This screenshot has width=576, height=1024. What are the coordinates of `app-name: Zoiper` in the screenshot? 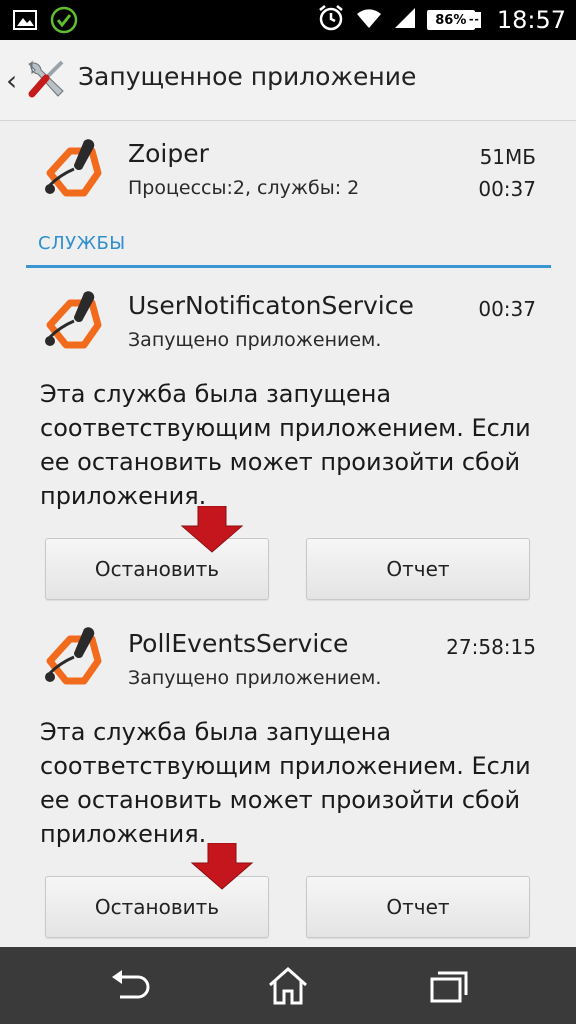 It's located at (168, 153).